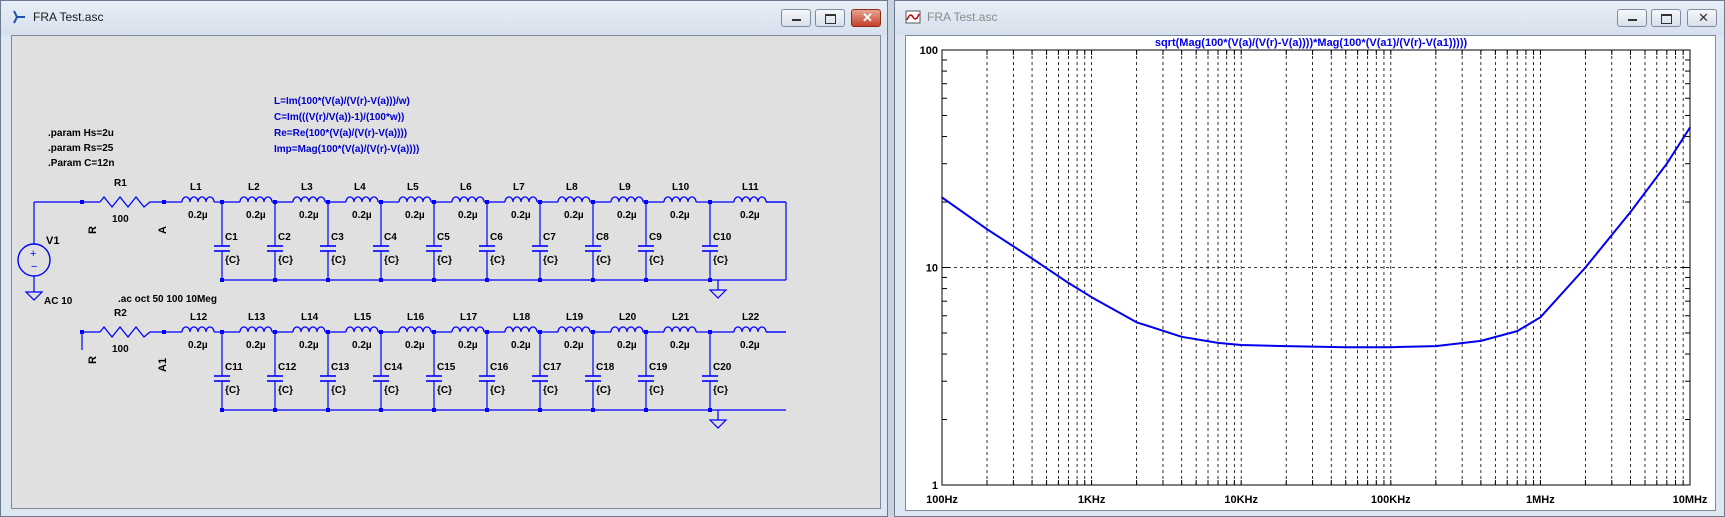  What do you see at coordinates (521, 329) in the screenshot?
I see `inductor-l18` at bounding box center [521, 329].